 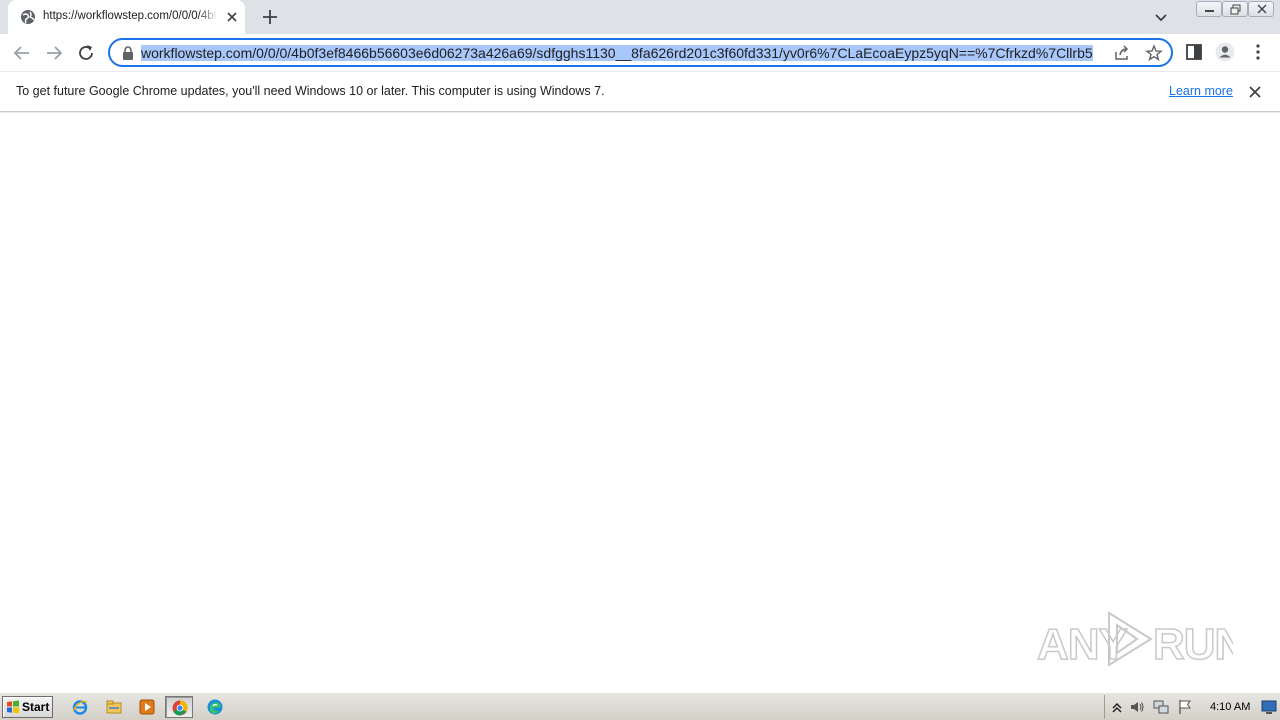 What do you see at coordinates (13, 707) in the screenshot?
I see `windows-logo-icon` at bounding box center [13, 707].